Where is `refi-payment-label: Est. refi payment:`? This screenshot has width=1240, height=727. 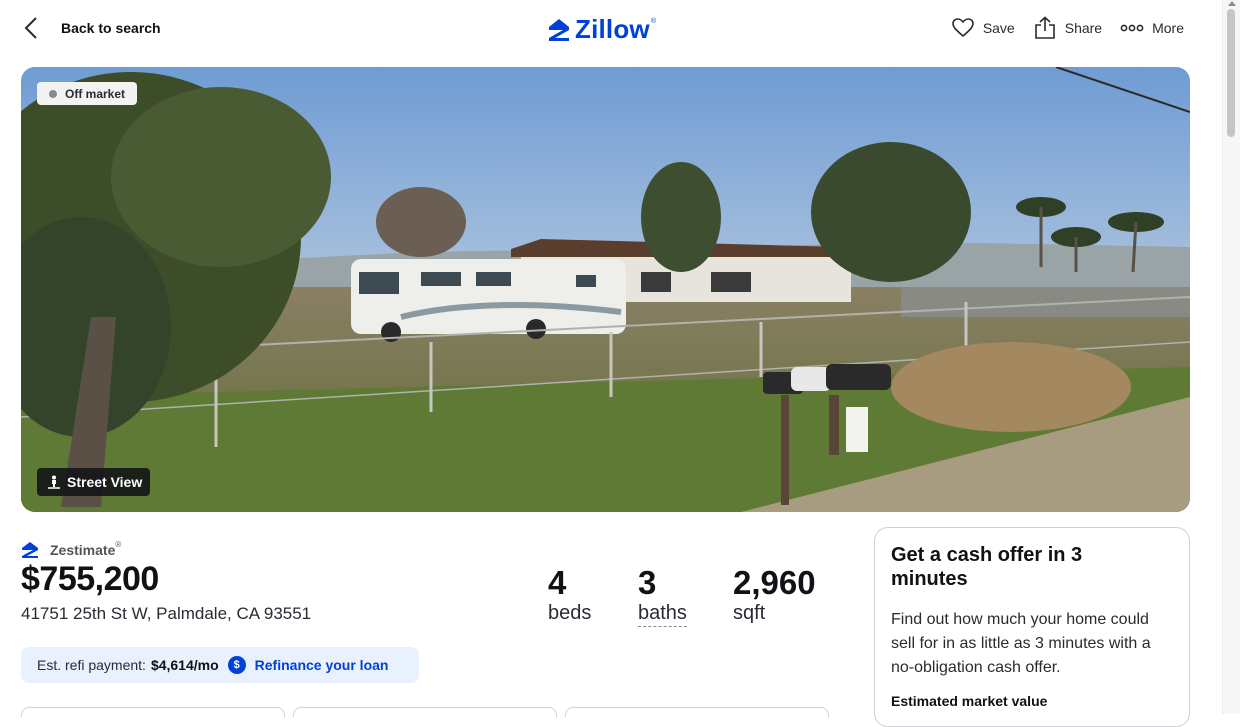
refi-payment-label: Est. refi payment: is located at coordinates (91, 665).